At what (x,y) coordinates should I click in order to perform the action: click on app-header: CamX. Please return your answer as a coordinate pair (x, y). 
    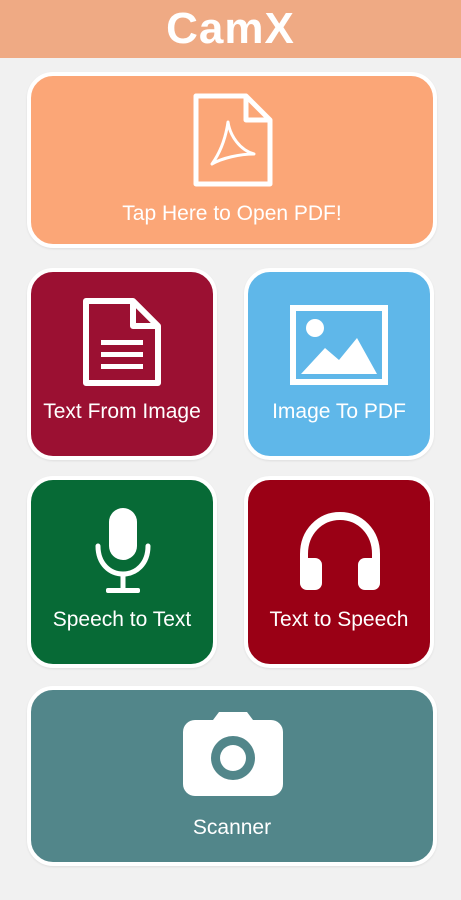
    Looking at the image, I should click on (230, 29).